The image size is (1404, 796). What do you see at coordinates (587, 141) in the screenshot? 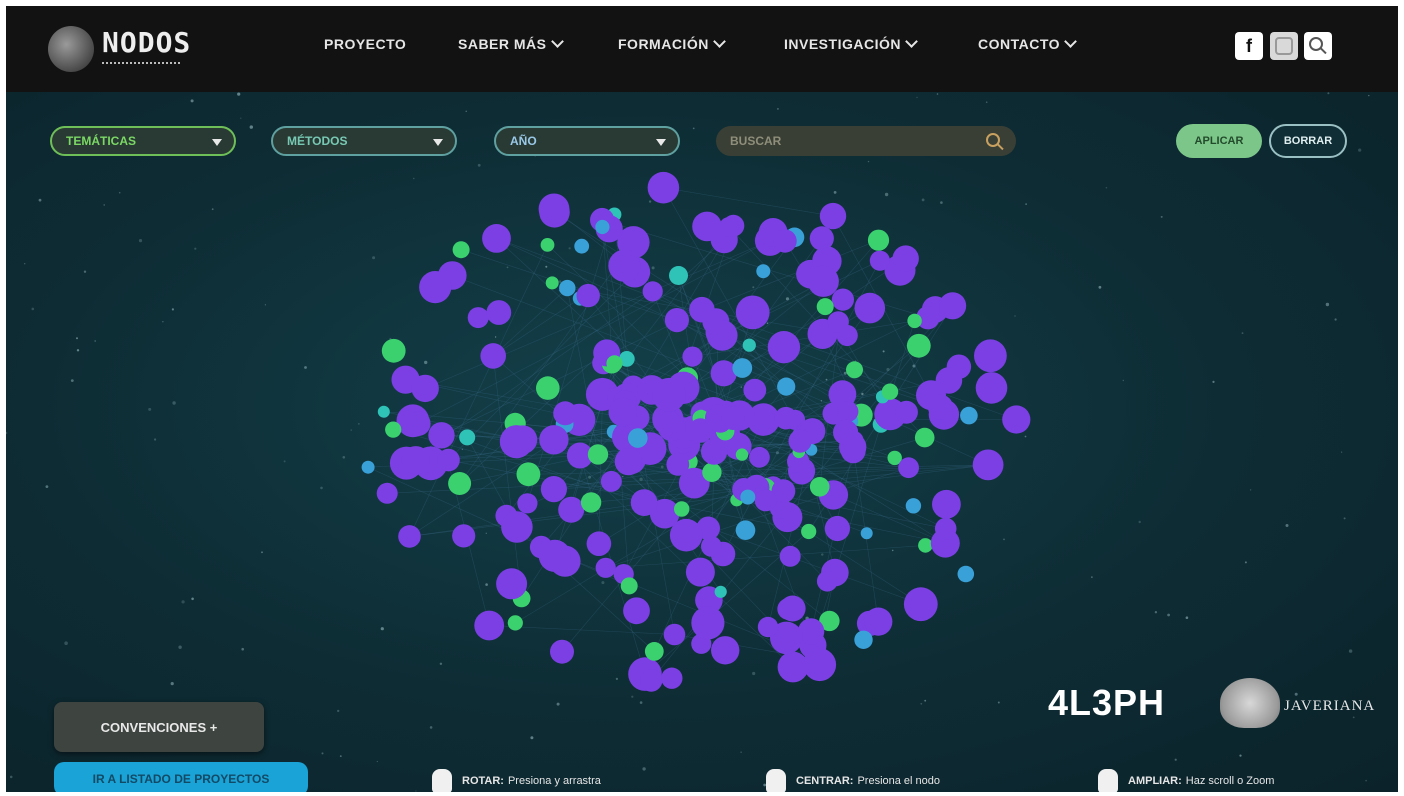
I see `ano-dropdown: AÑO` at bounding box center [587, 141].